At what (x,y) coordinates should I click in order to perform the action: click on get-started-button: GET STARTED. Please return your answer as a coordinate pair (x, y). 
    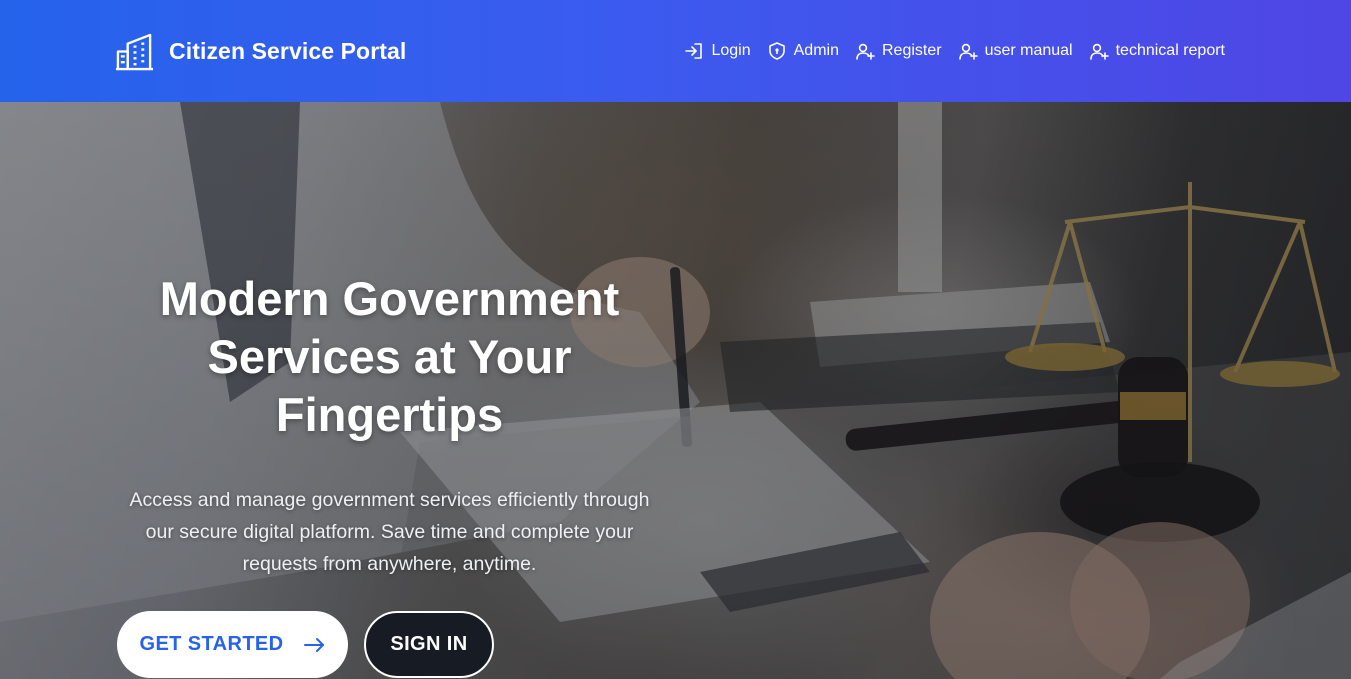
    Looking at the image, I should click on (232, 644).